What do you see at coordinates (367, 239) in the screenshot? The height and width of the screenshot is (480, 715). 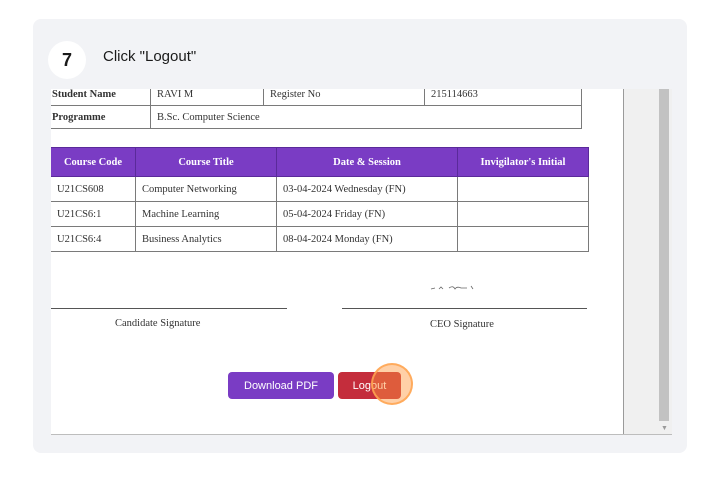 I see `date-session-cell: 08-04-2024 Monday (FN)` at bounding box center [367, 239].